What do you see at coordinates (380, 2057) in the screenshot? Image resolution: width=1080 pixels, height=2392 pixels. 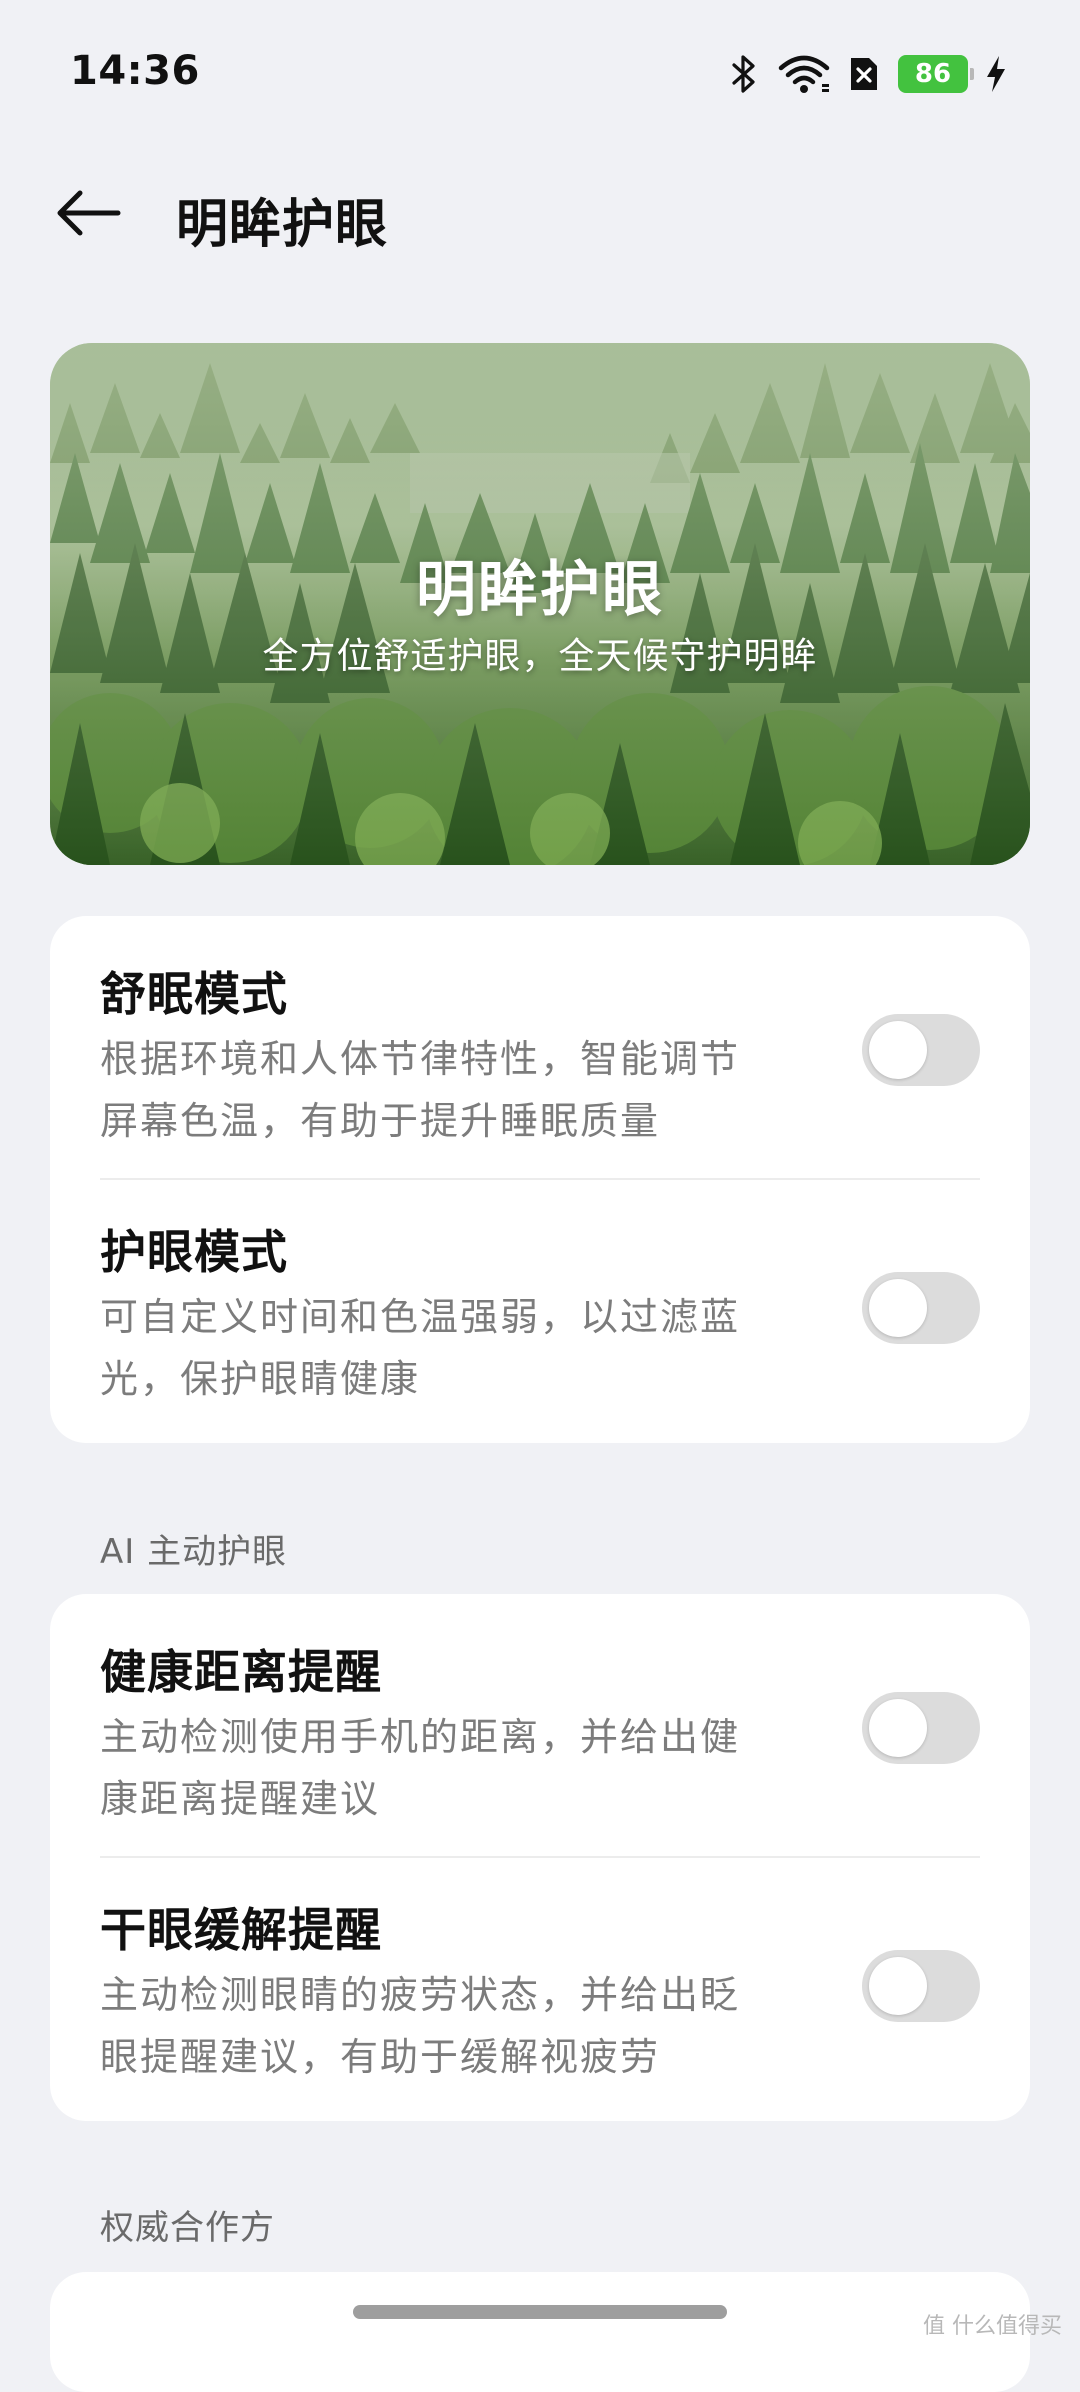 I see `dry-eye-reminder-desc-line2: 眼提醒建议，有助于缓解视疲劳` at bounding box center [380, 2057].